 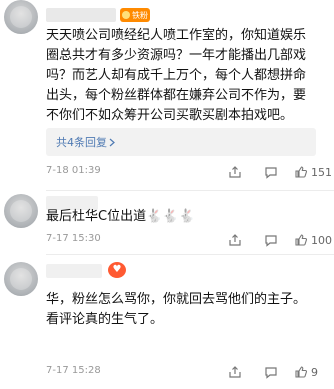 What do you see at coordinates (140, 15) in the screenshot?
I see `fan-badge-label: 铁粉` at bounding box center [140, 15].